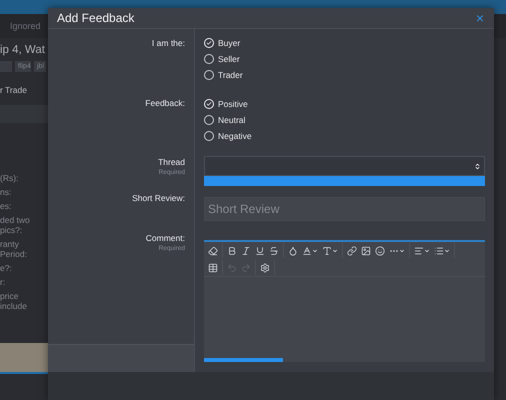 Image resolution: width=506 pixels, height=400 pixels. What do you see at coordinates (366, 251) in the screenshot?
I see `image-icon` at bounding box center [366, 251].